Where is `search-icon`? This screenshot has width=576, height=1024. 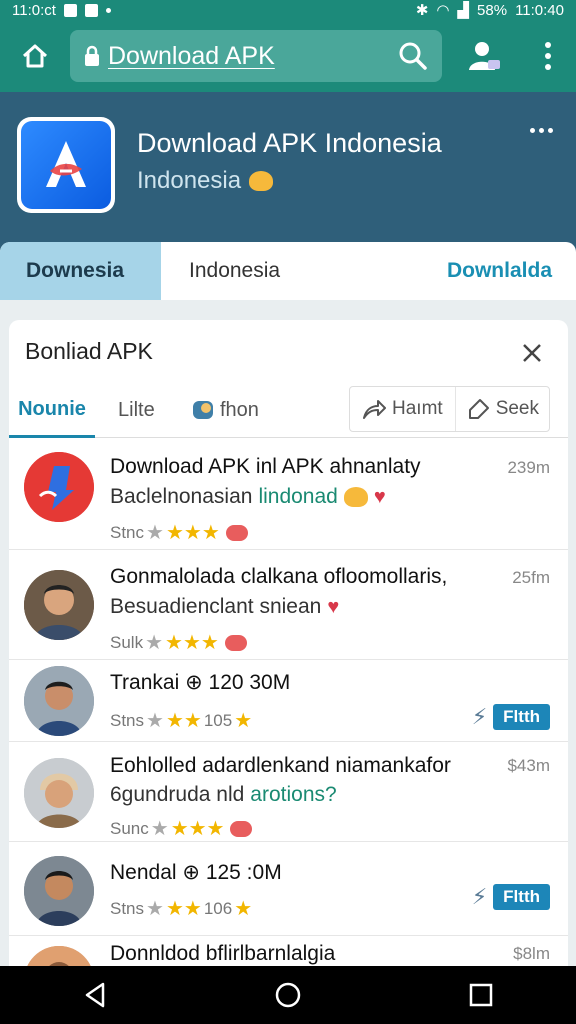
search-icon is located at coordinates (413, 56).